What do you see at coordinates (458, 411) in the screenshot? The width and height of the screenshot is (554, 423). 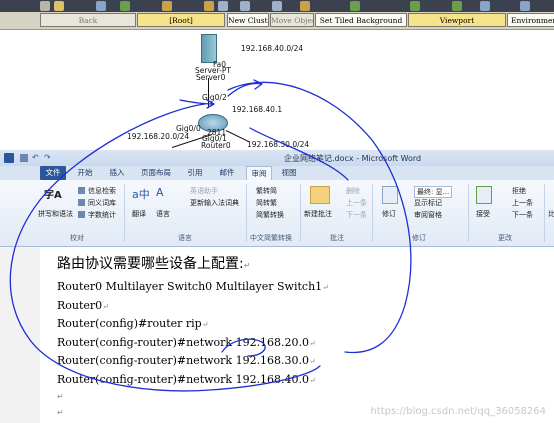 I see `watermark: https://blog.csdn.net/qq_36058264` at bounding box center [458, 411].